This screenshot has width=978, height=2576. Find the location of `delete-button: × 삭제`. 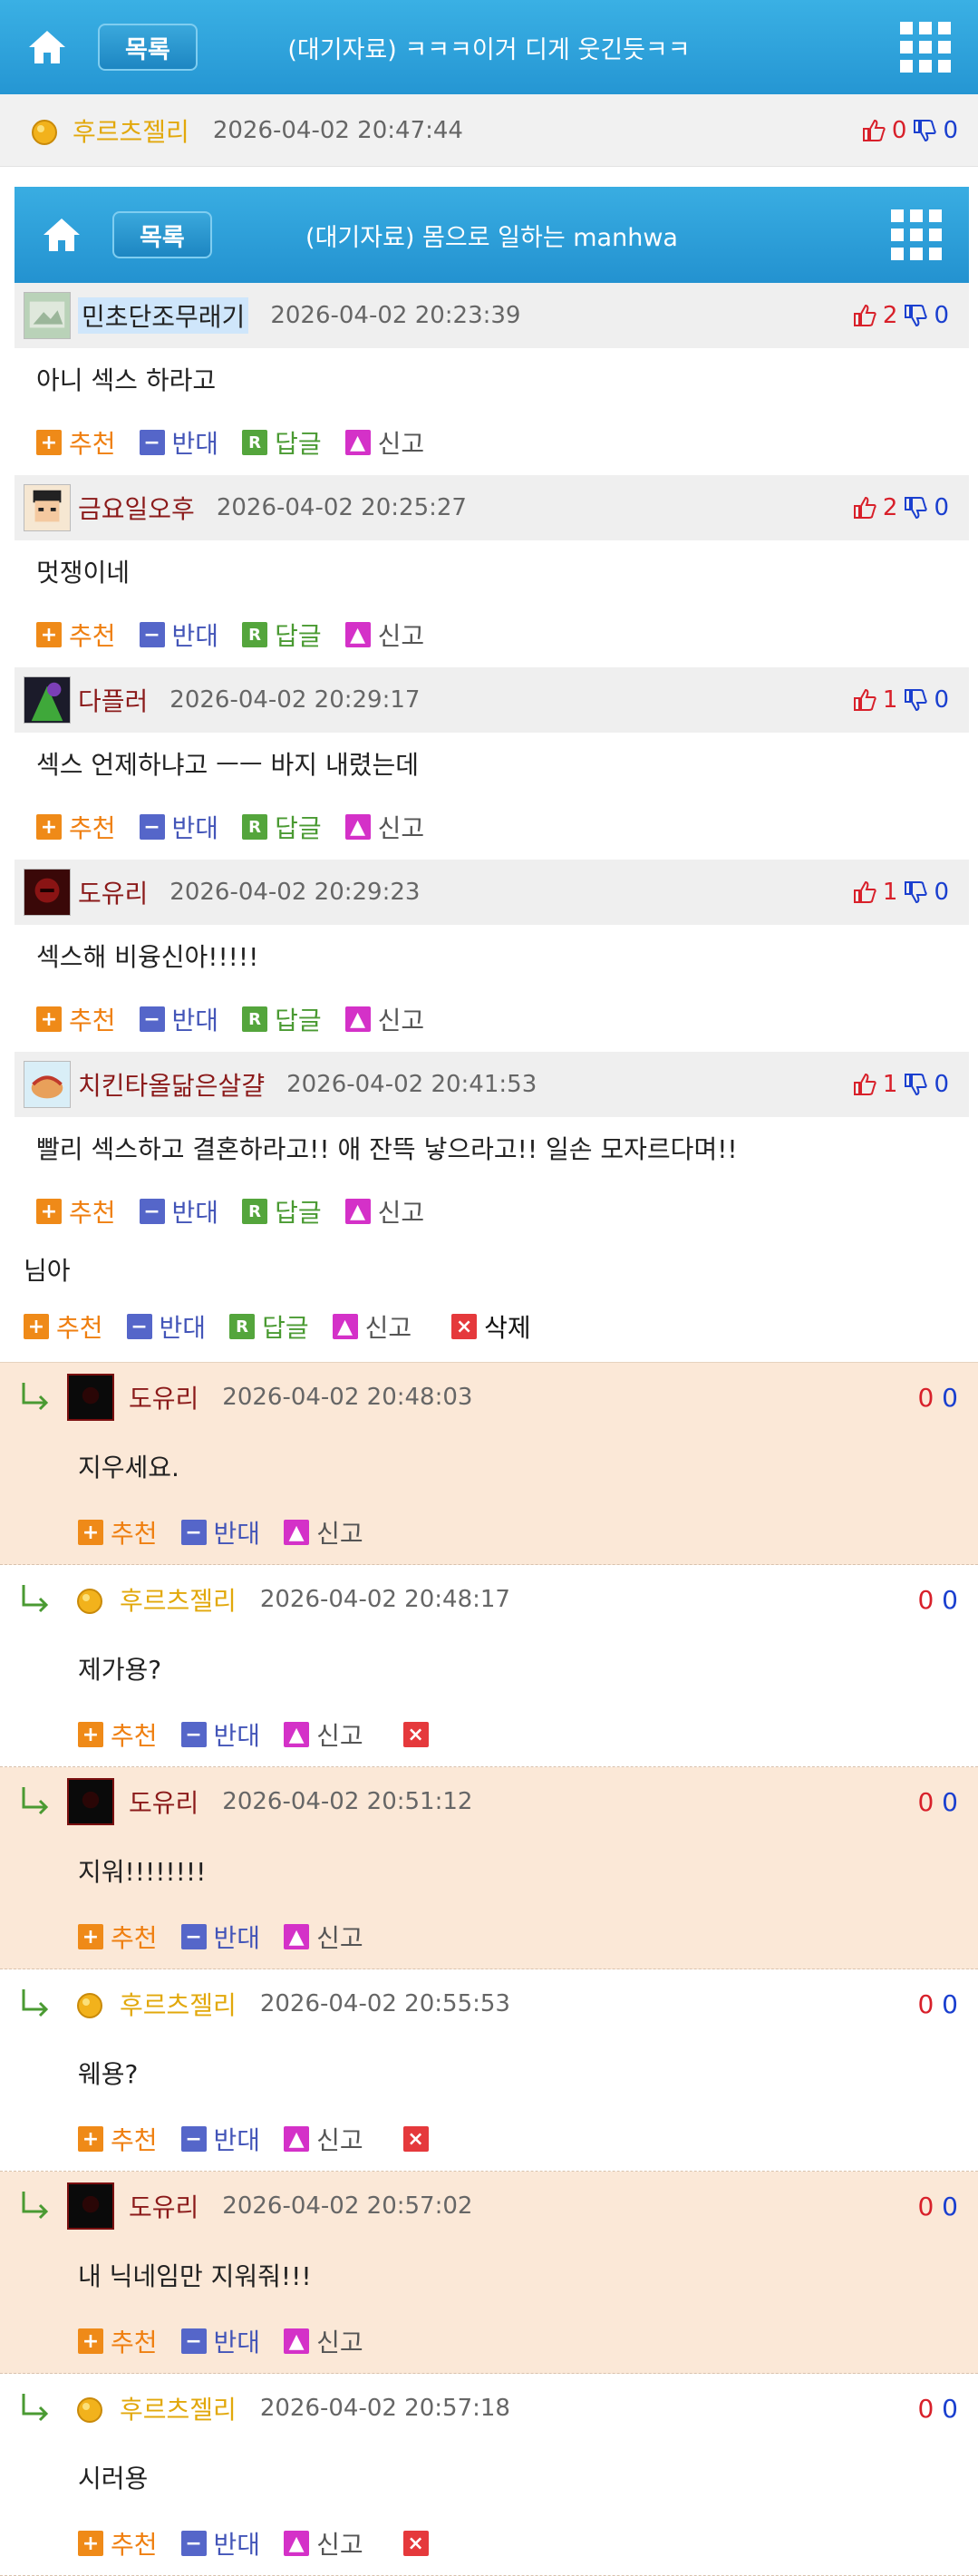

delete-button: × 삭제 is located at coordinates (491, 1326).